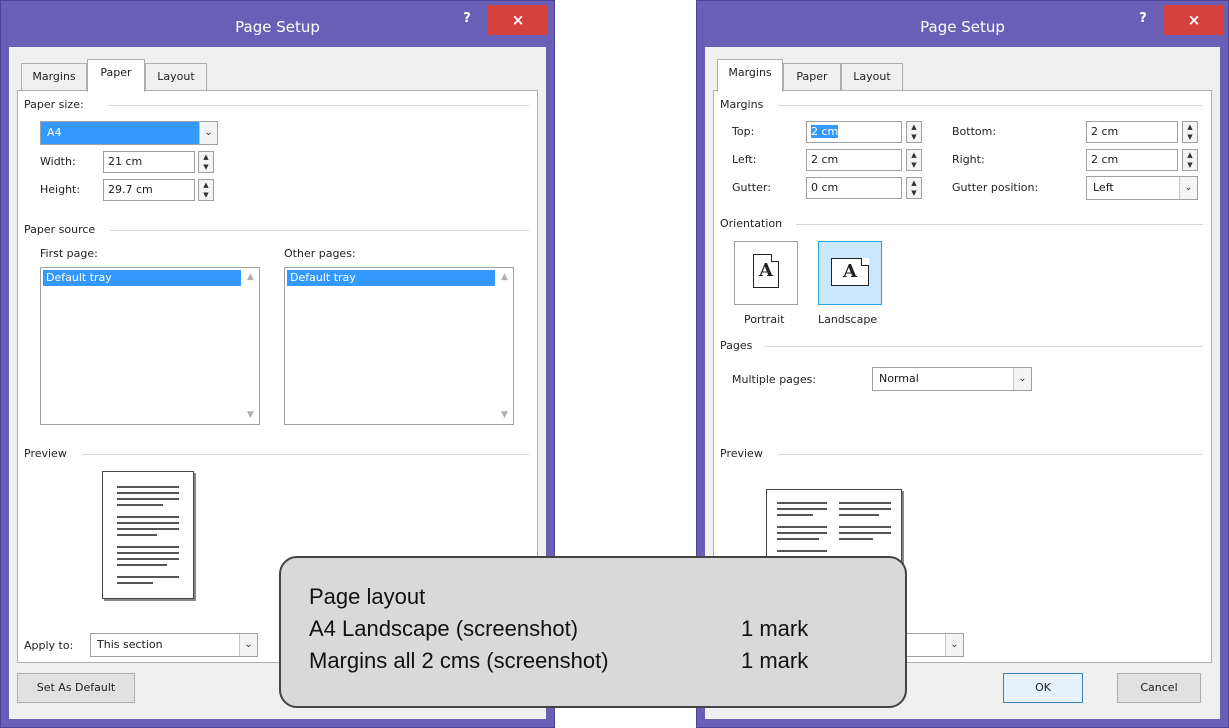 This screenshot has height=728, width=1229. Describe the element at coordinates (774, 379) in the screenshot. I see `multiple-pages-label: Multiple pages:` at that location.